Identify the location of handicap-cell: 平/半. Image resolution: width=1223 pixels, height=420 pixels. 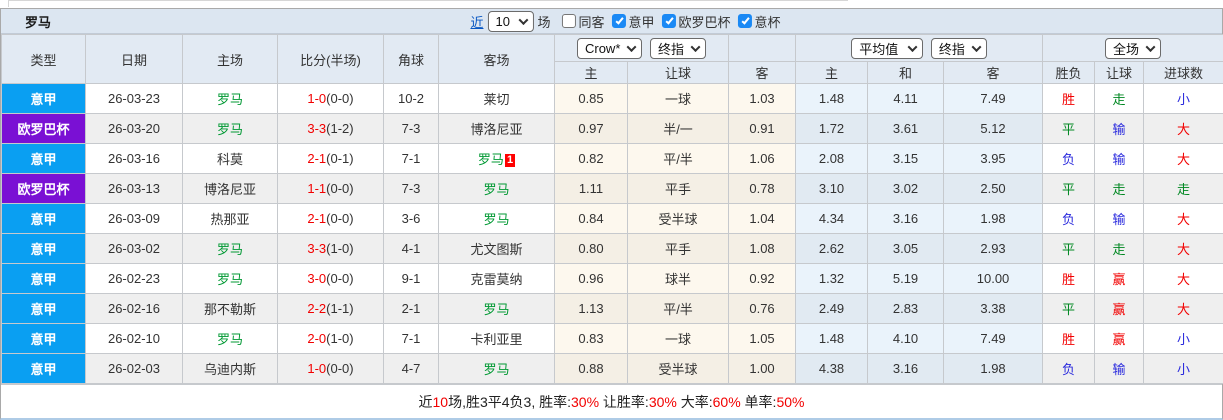
(678, 158).